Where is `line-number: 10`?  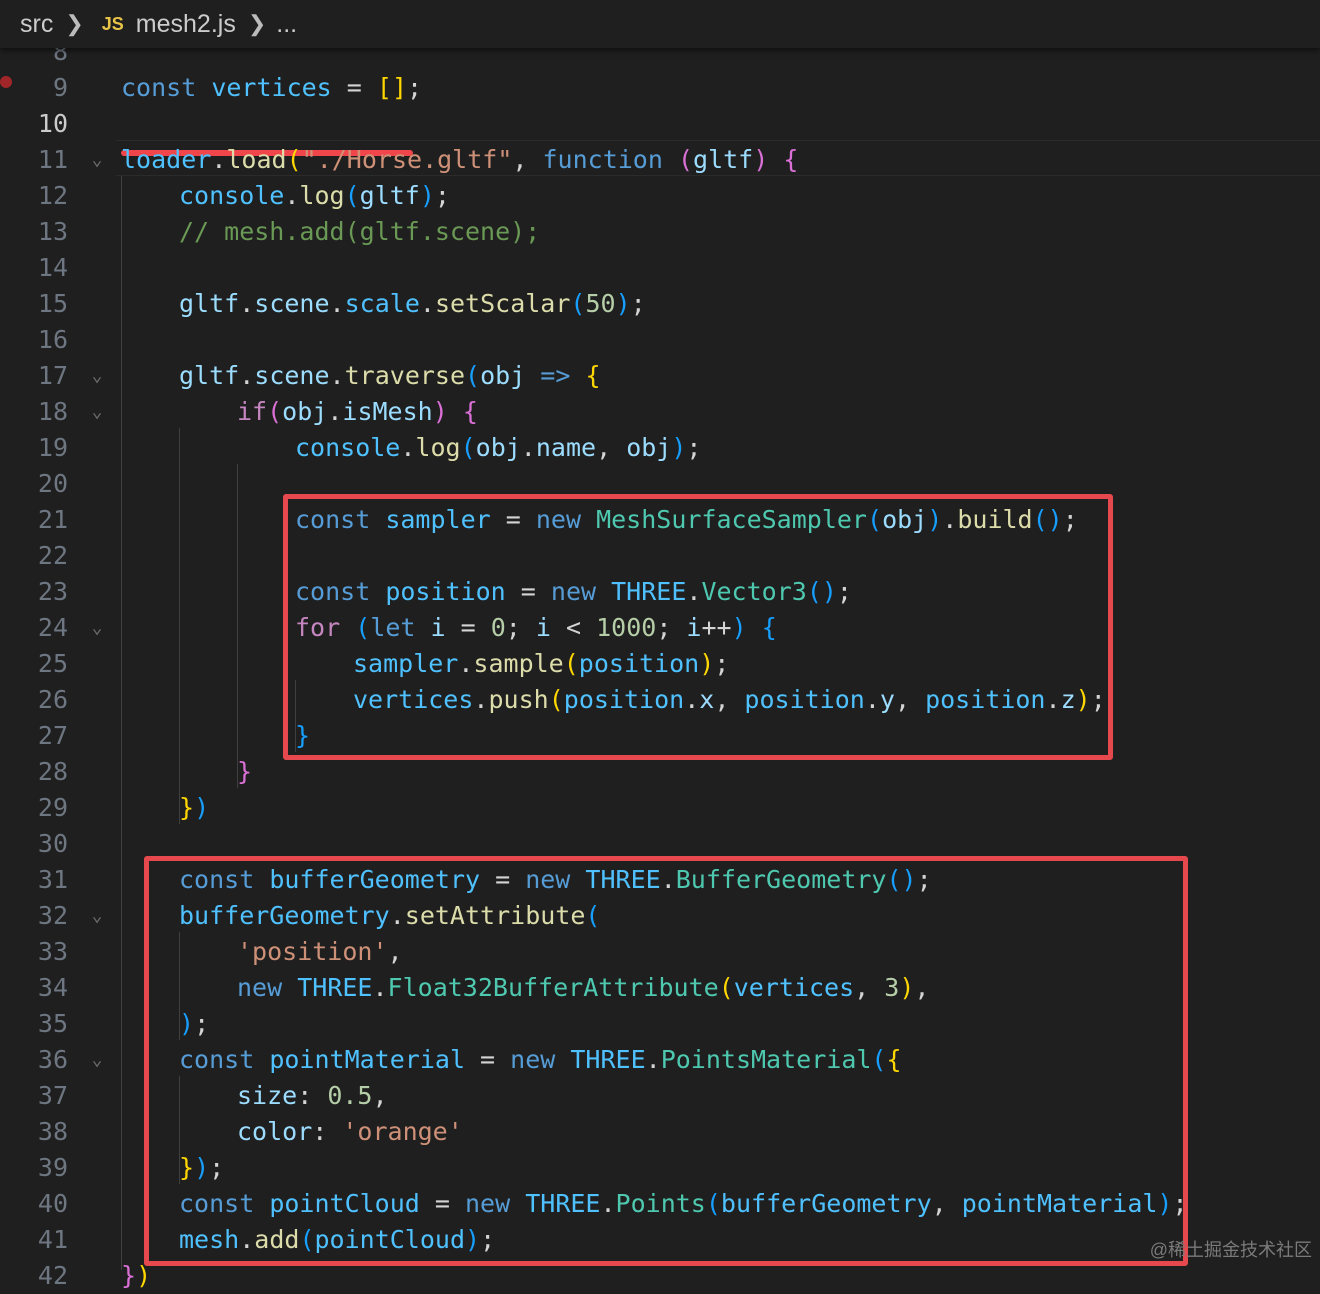
line-number: 10 is located at coordinates (52, 123).